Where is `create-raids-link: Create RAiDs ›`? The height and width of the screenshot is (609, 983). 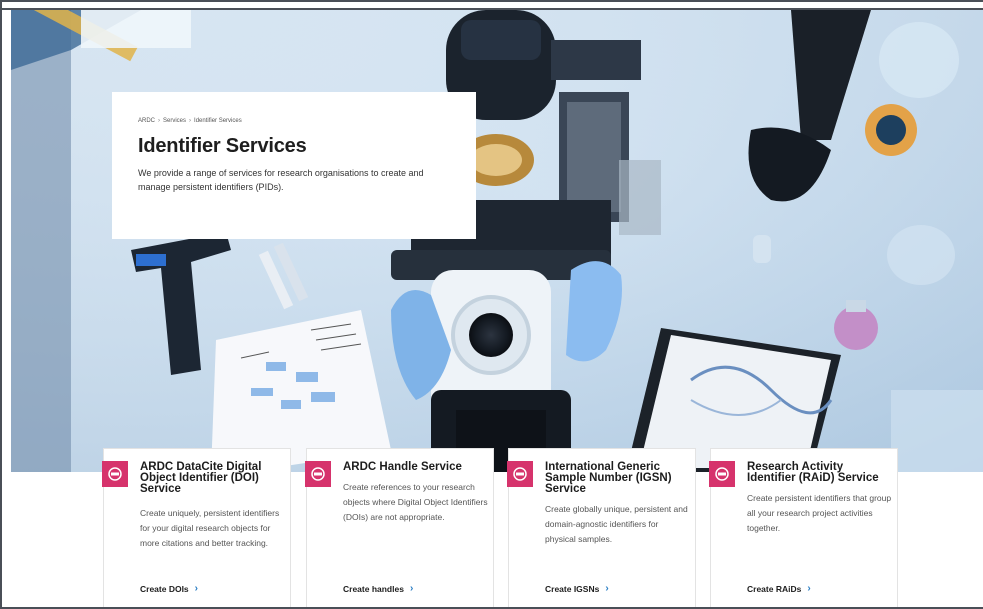
create-raids-link: Create RAiDs › is located at coordinates (779, 588).